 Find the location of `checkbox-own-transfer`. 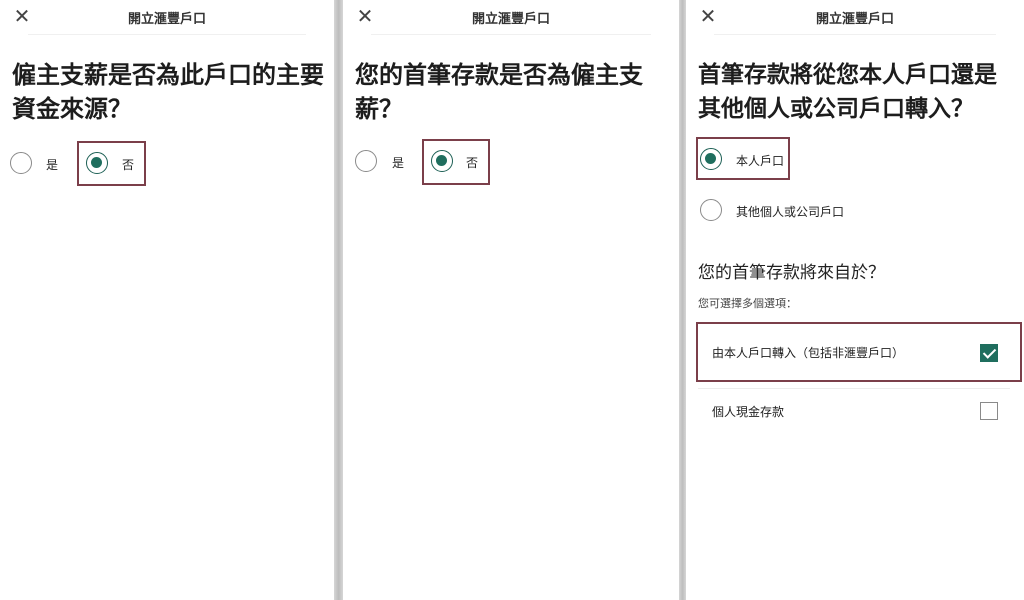

checkbox-own-transfer is located at coordinates (989, 353).